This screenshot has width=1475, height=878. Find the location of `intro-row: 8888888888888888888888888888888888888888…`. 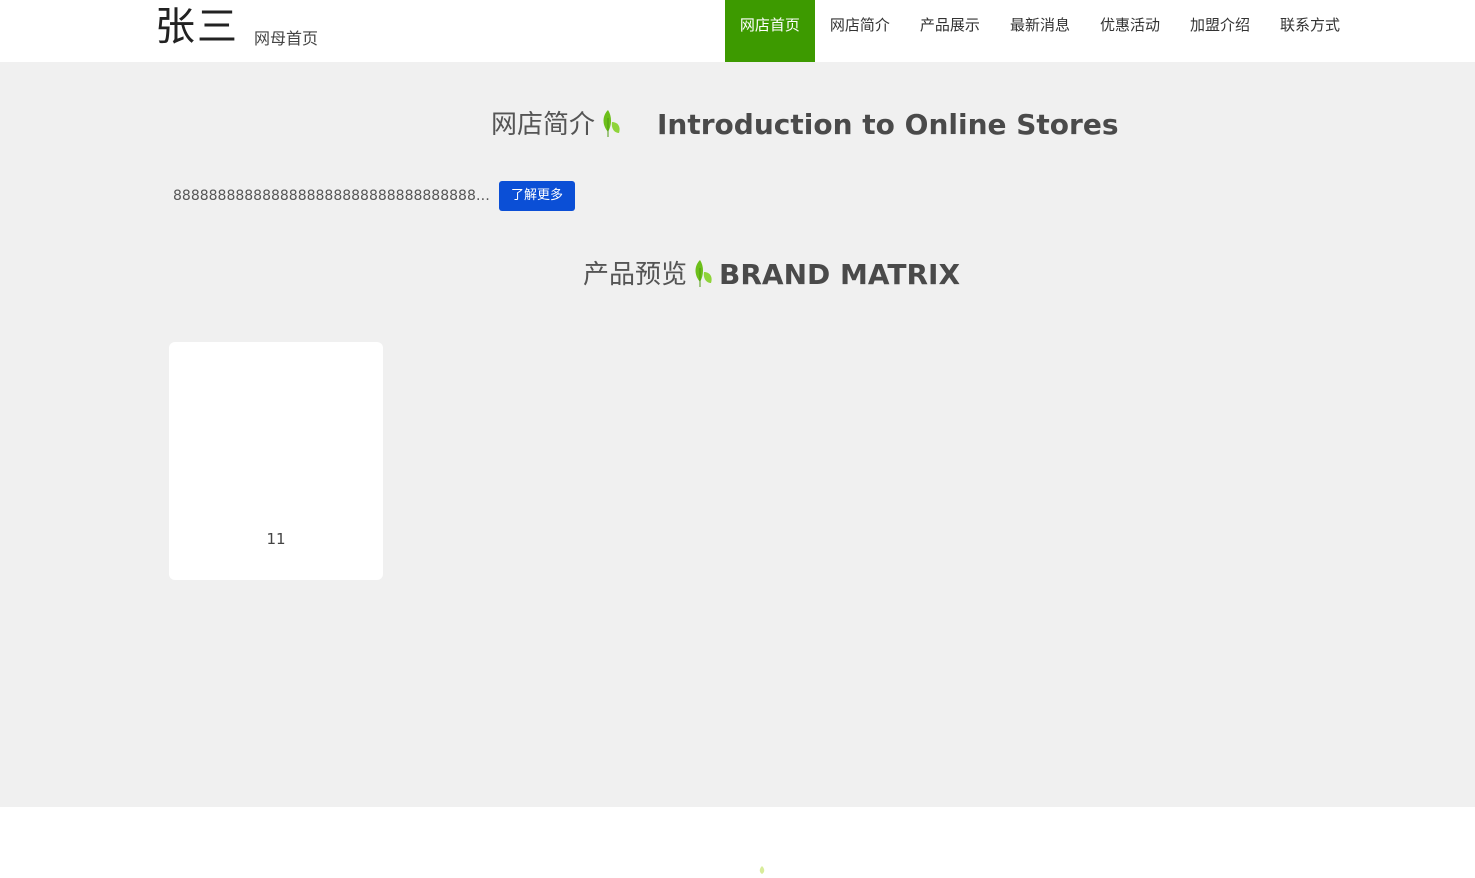

intro-row: 8888888888888888888888888888888888888888… is located at coordinates (374, 196).